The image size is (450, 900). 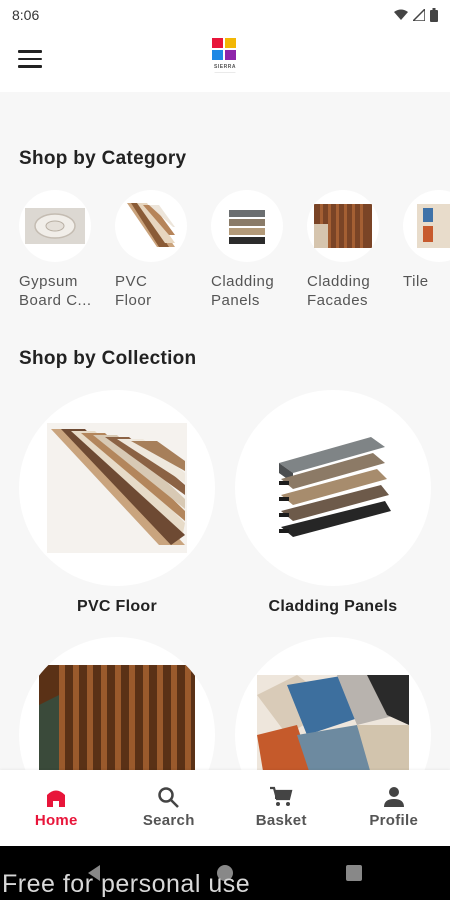 I want to click on nav-search-label: Search, so click(x=168, y=820).